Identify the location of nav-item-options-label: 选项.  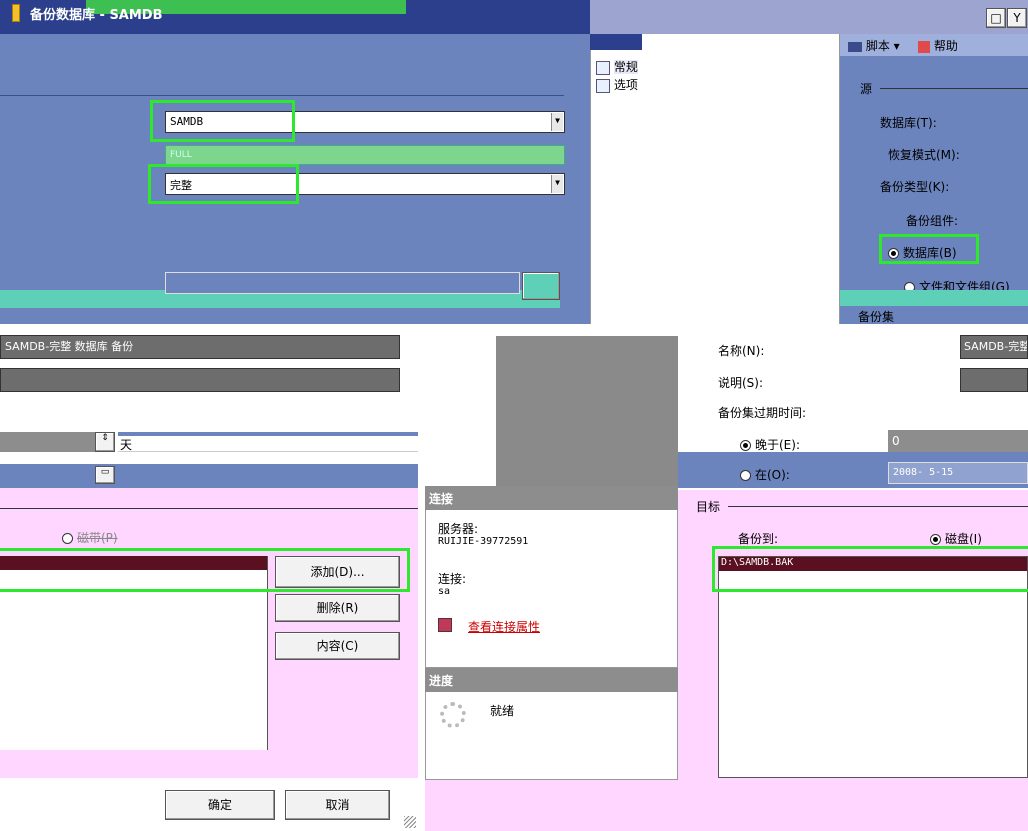
(625, 85).